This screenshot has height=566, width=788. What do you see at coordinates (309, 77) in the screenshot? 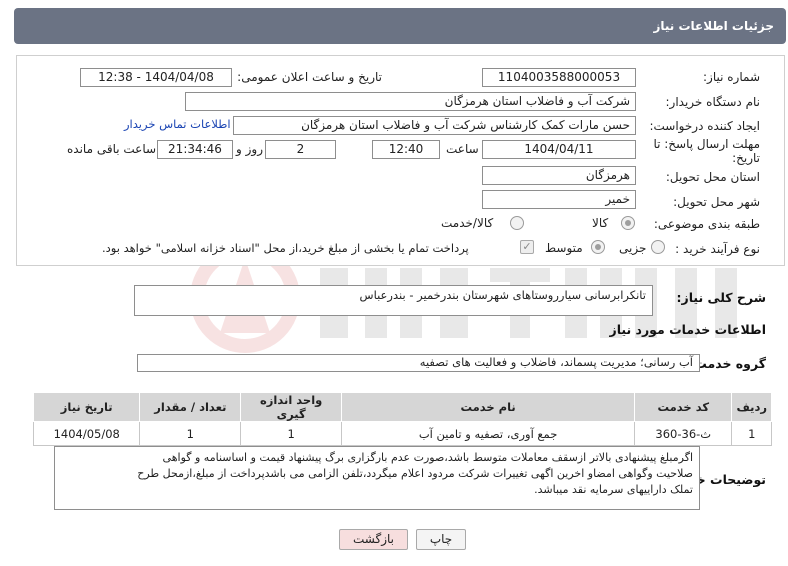
I see `announce-datetime-label: تاریخ و ساعت اعلان عمومی:` at bounding box center [309, 77].